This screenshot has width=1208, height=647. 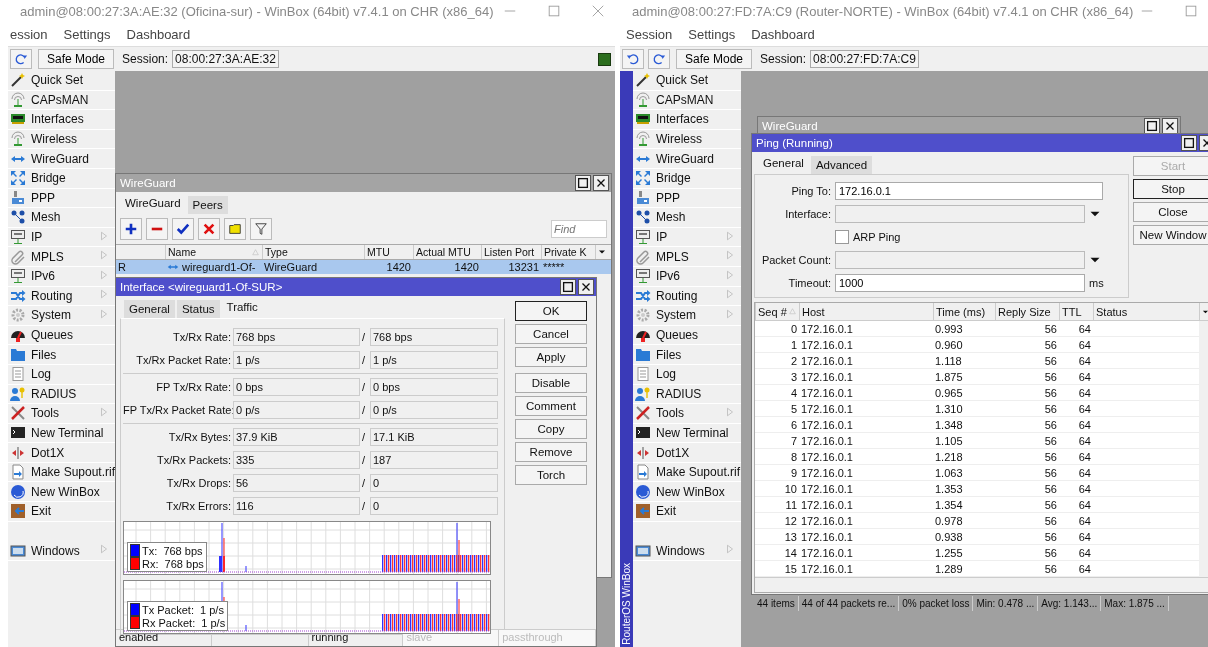 What do you see at coordinates (960, 282) in the screenshot?
I see `text-field: 1000` at bounding box center [960, 282].